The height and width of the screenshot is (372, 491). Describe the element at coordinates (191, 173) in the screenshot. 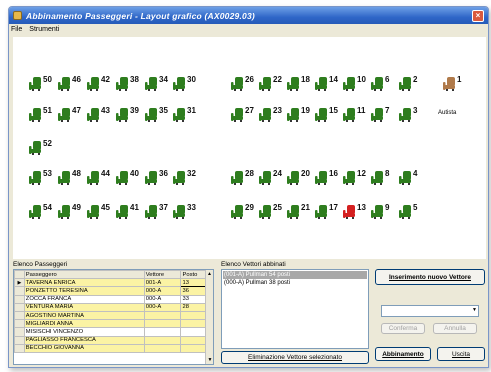

I see `seat-number: 32` at that location.